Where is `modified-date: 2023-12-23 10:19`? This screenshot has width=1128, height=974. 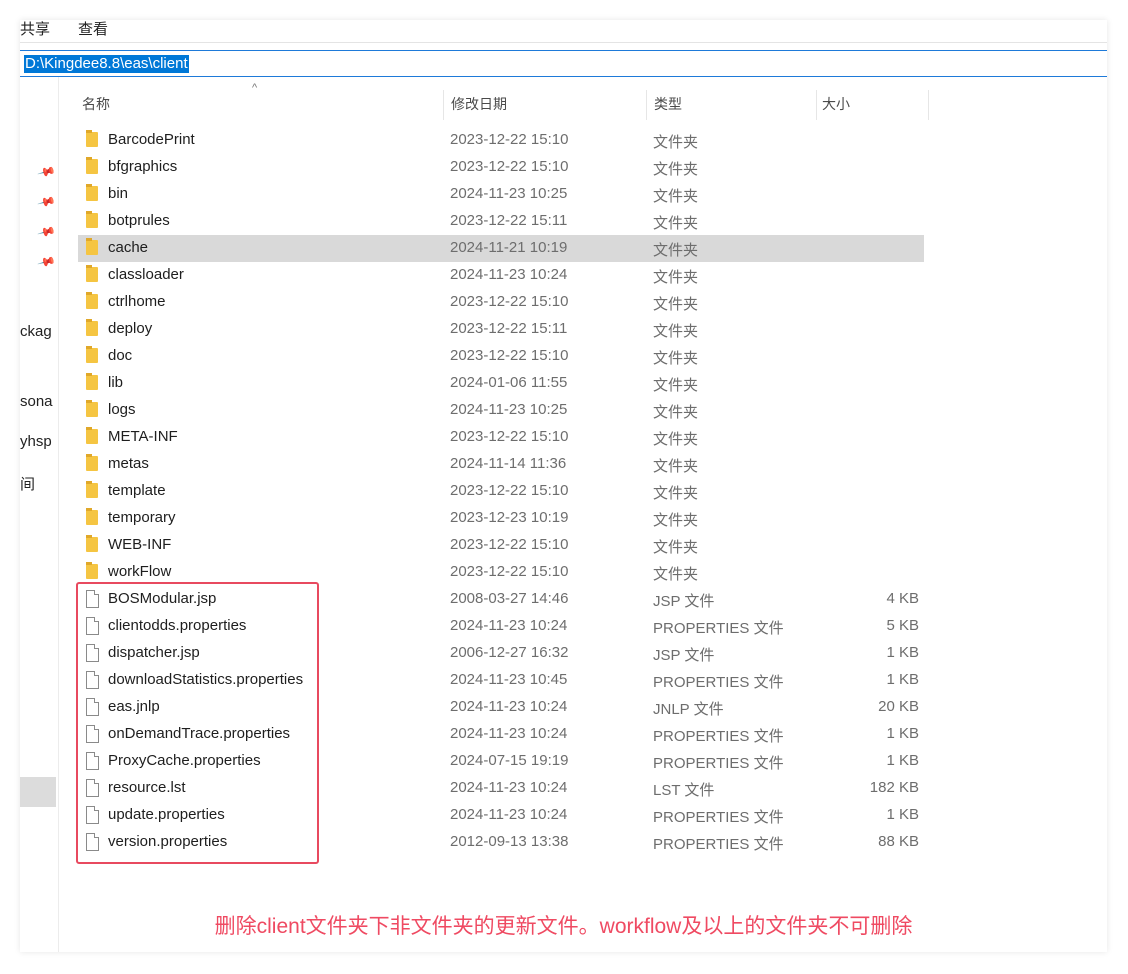
modified-date: 2023-12-23 10:19 is located at coordinates (509, 517).